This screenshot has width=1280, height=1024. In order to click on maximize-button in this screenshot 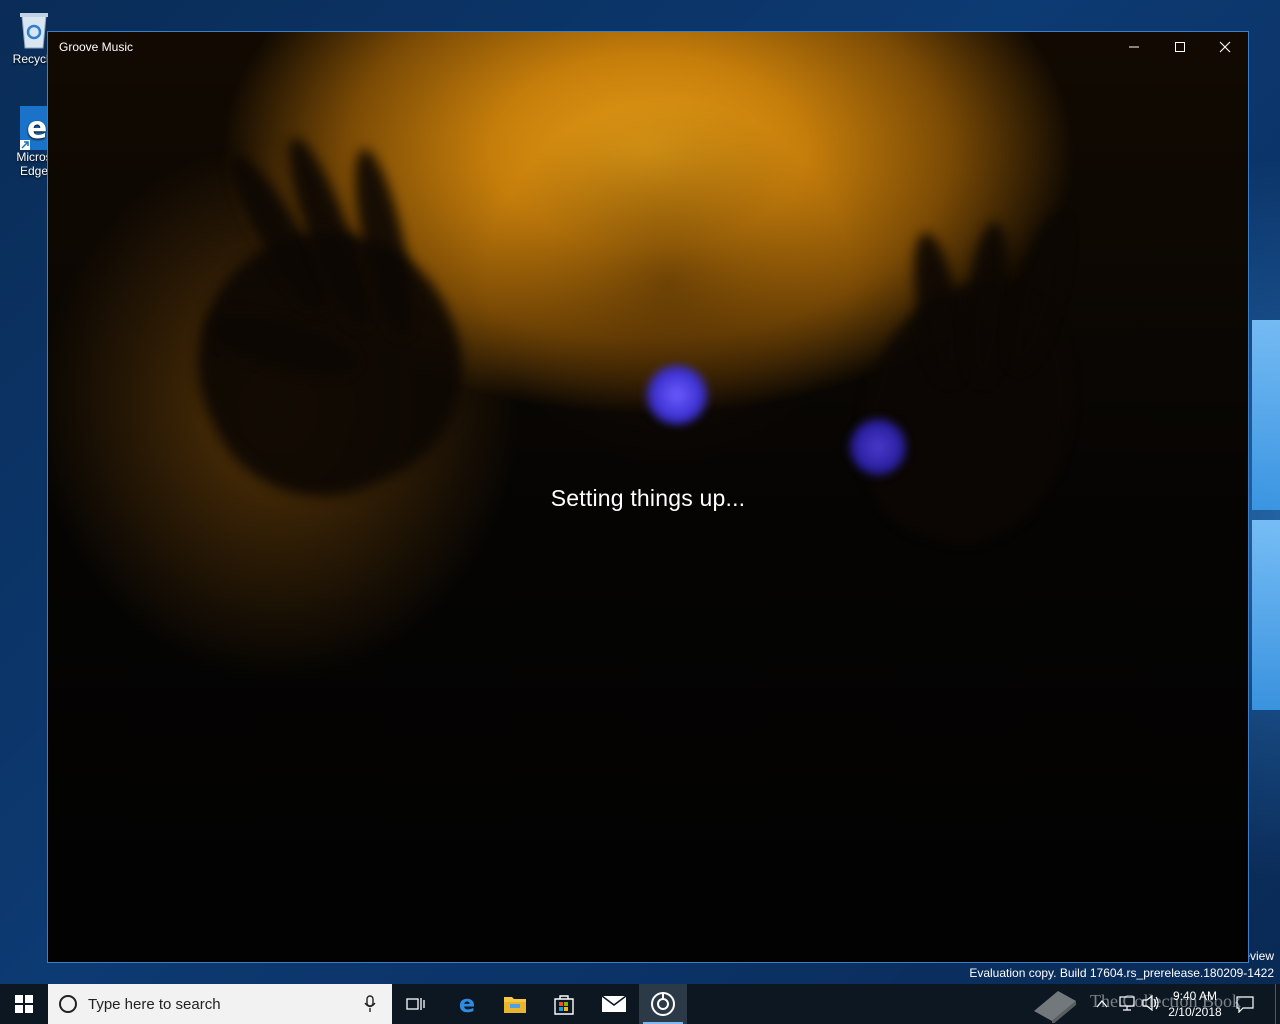, I will do `click(1180, 47)`.